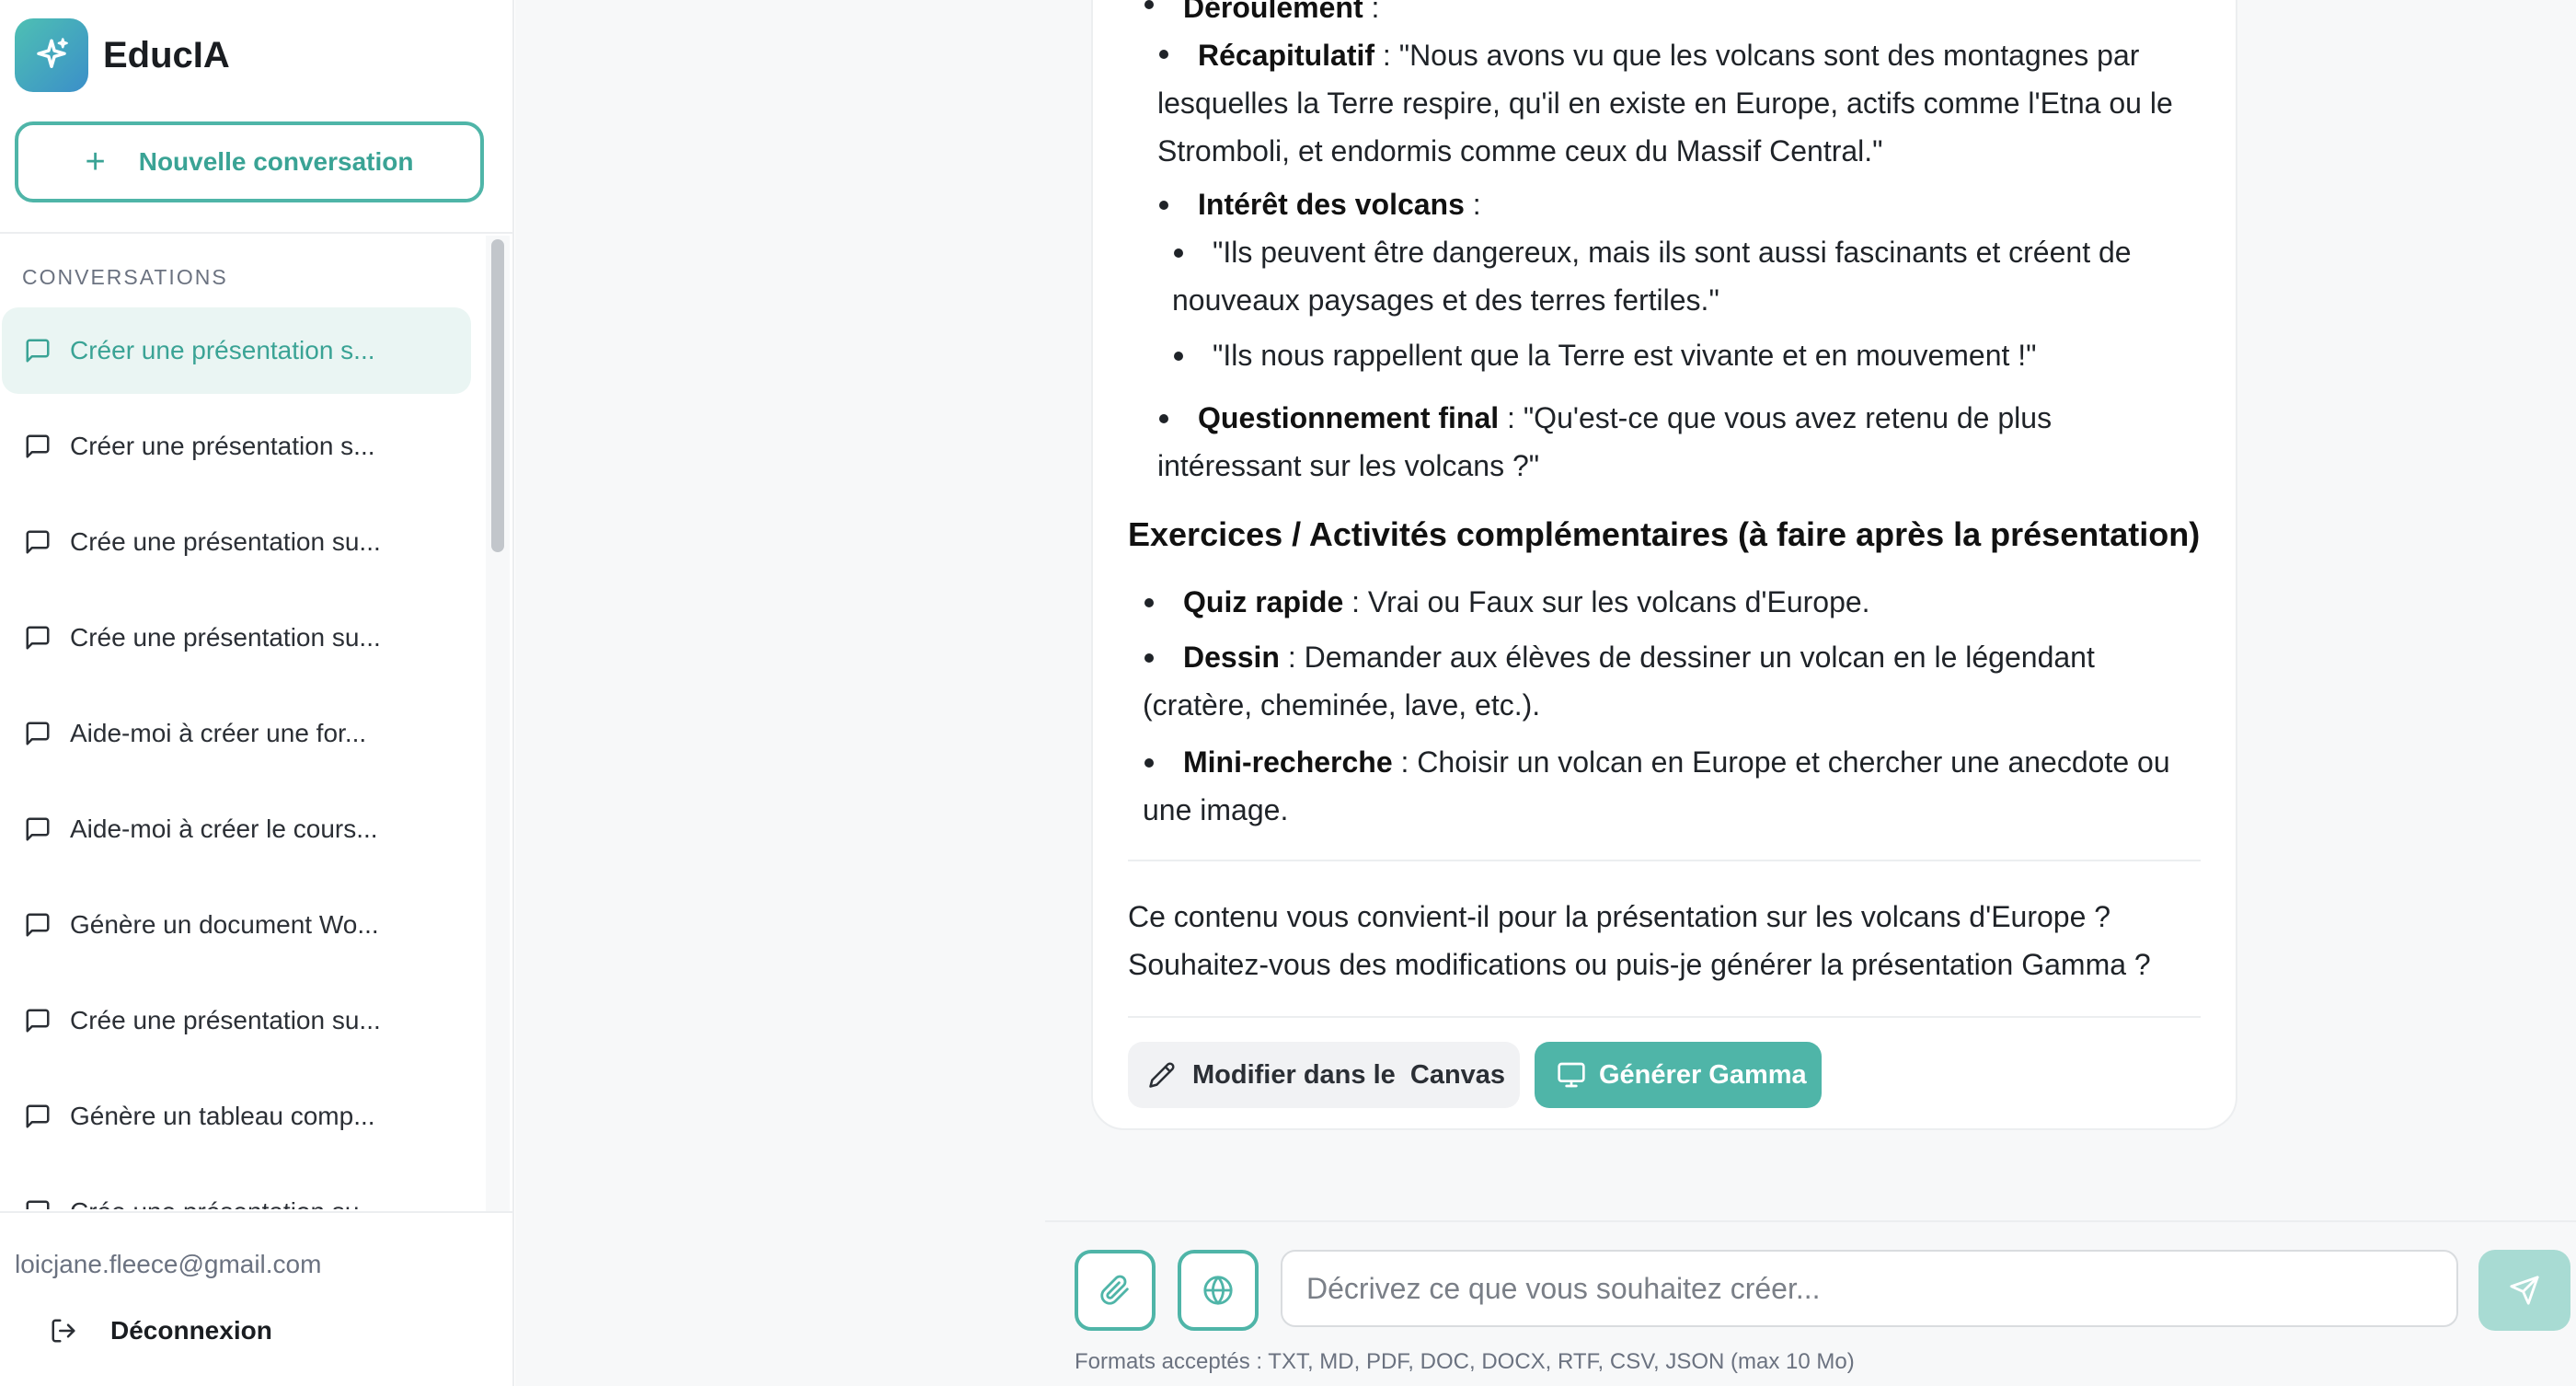 The width and height of the screenshot is (2576, 1386). What do you see at coordinates (166, 54) in the screenshot?
I see `app-name: EducIA` at bounding box center [166, 54].